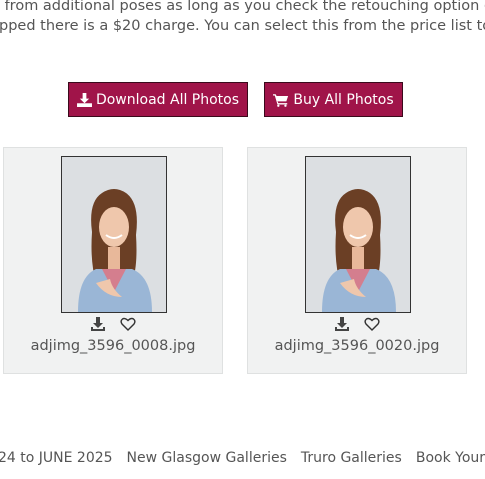 This screenshot has width=485, height=479. Describe the element at coordinates (56, 458) in the screenshot. I see `footer-link-dates: 24 to JUNE 2025` at that location.